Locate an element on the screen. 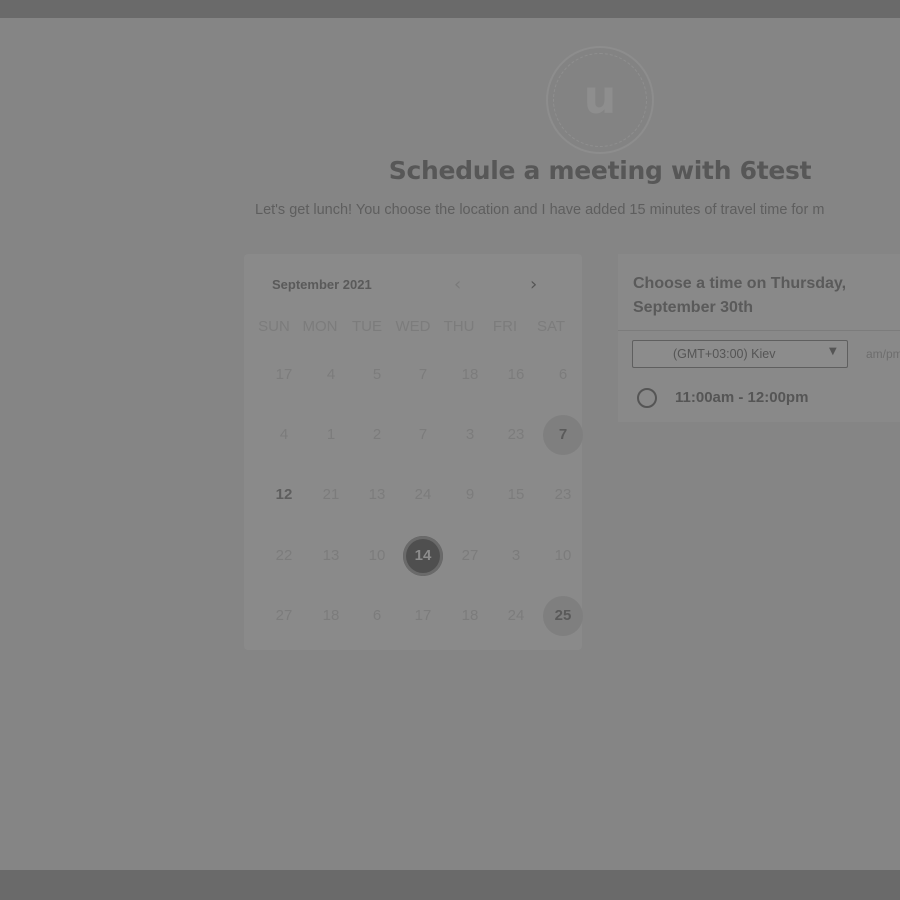  weekday-header: SAT is located at coordinates (551, 326).